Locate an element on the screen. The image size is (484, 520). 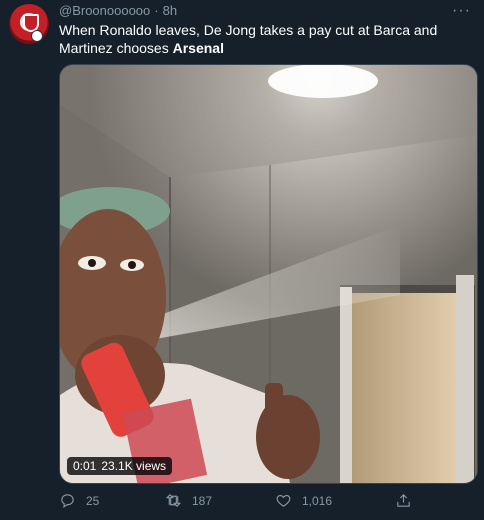
football-icon is located at coordinates (37, 36).